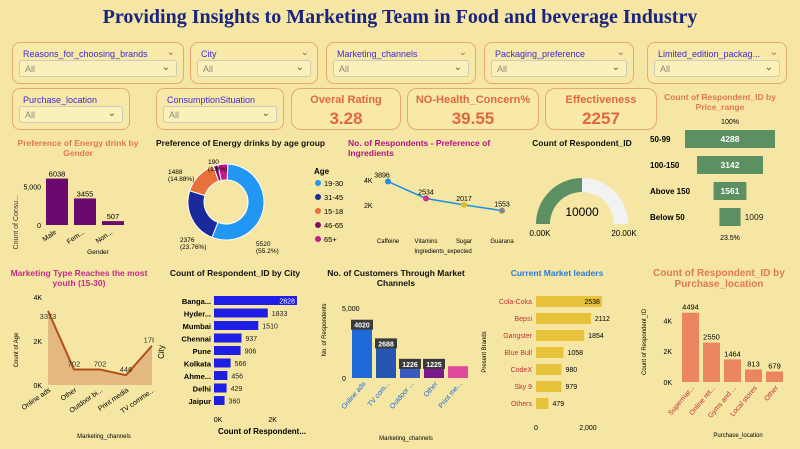 The width and height of the screenshot is (800, 449). I want to click on data-label: 1488, so click(175, 172).